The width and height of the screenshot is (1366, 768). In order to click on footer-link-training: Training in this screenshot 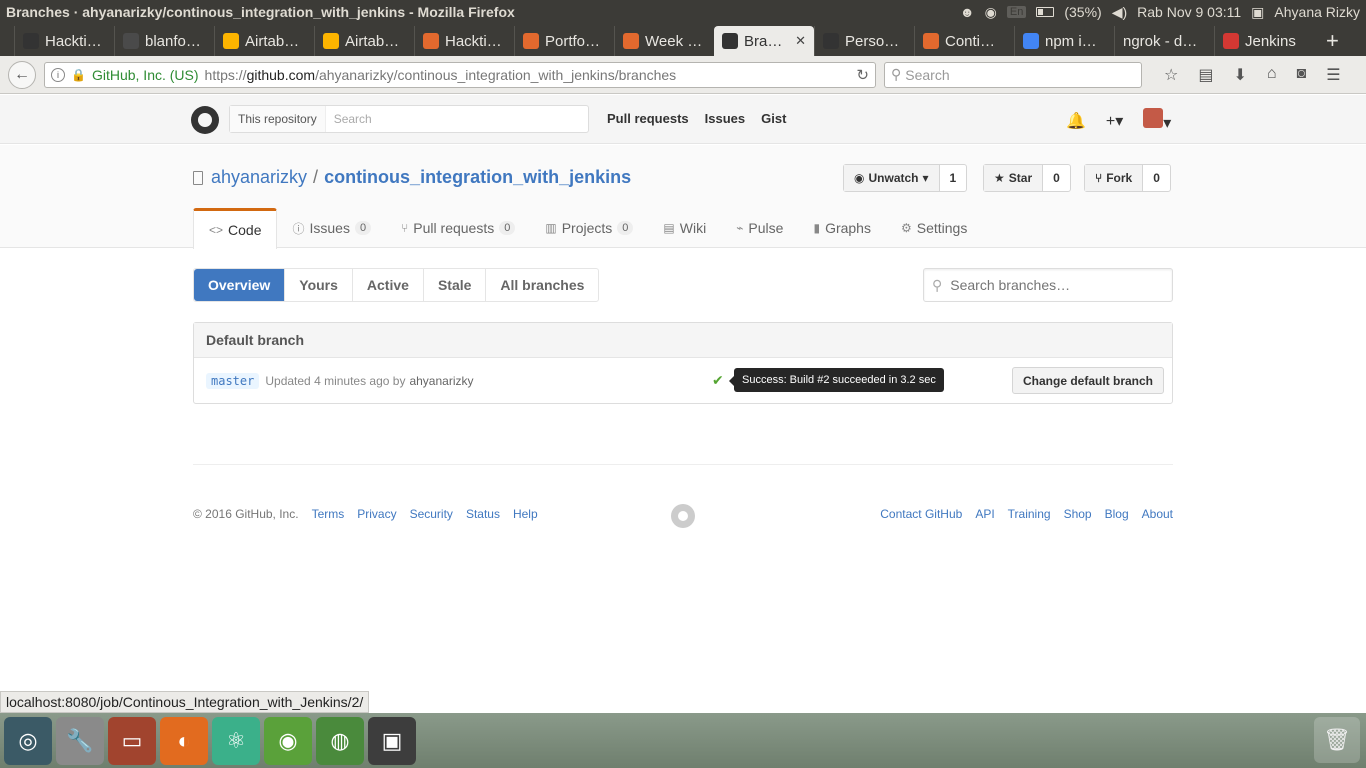, I will do `click(1029, 514)`.